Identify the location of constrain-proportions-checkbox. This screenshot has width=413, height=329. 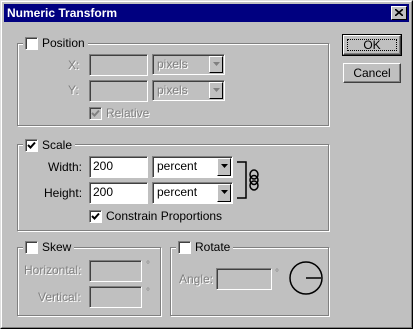
(95, 216).